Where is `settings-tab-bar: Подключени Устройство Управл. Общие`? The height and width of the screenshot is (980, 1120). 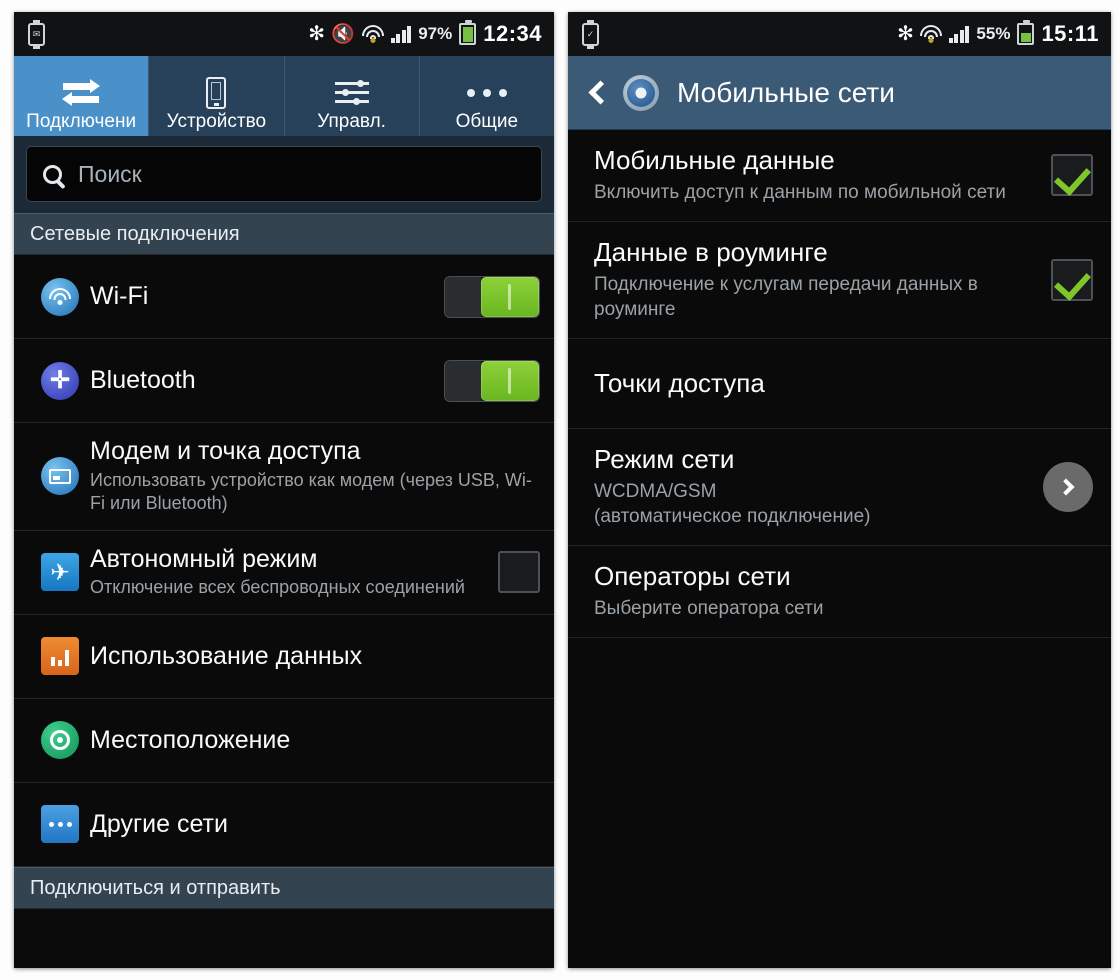 settings-tab-bar: Подключени Устройство Управл. Общие is located at coordinates (284, 96).